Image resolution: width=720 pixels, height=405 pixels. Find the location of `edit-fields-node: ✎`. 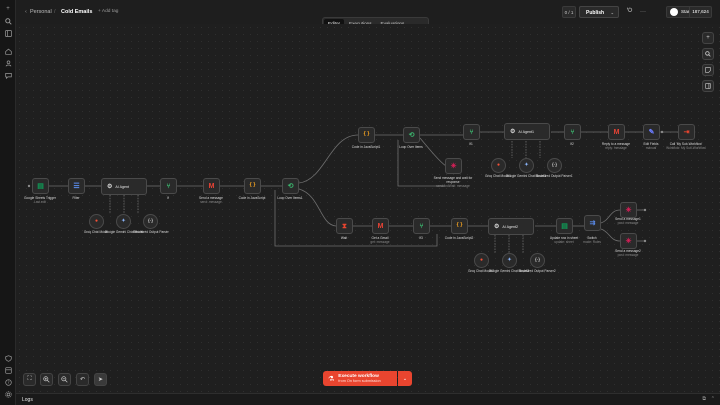

edit-fields-node: ✎ is located at coordinates (651, 132).